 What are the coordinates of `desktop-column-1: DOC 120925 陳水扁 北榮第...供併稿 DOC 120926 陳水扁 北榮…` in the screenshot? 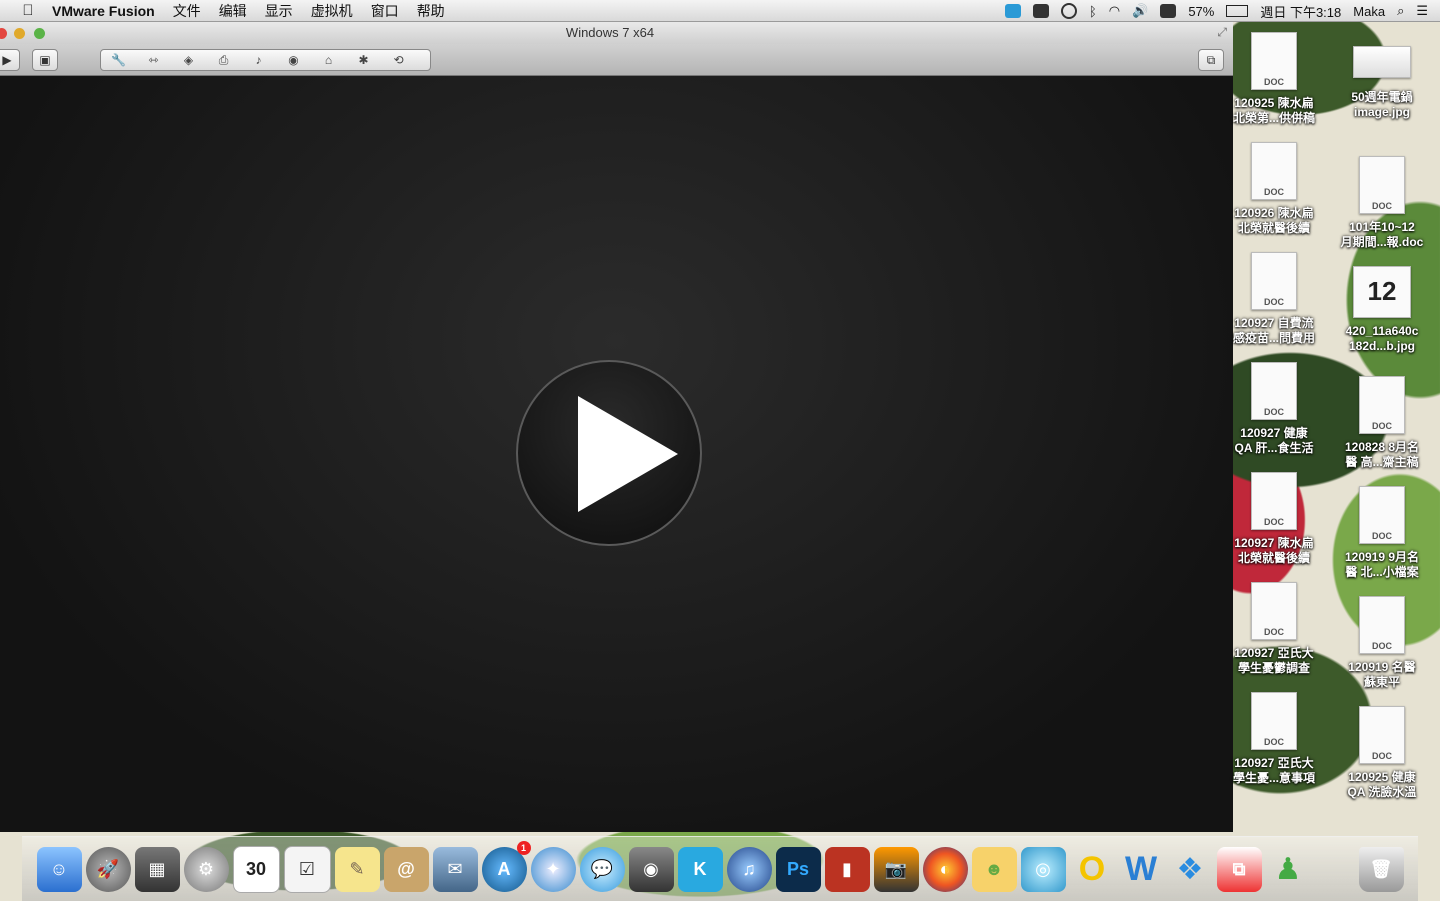 It's located at (1274, 417).